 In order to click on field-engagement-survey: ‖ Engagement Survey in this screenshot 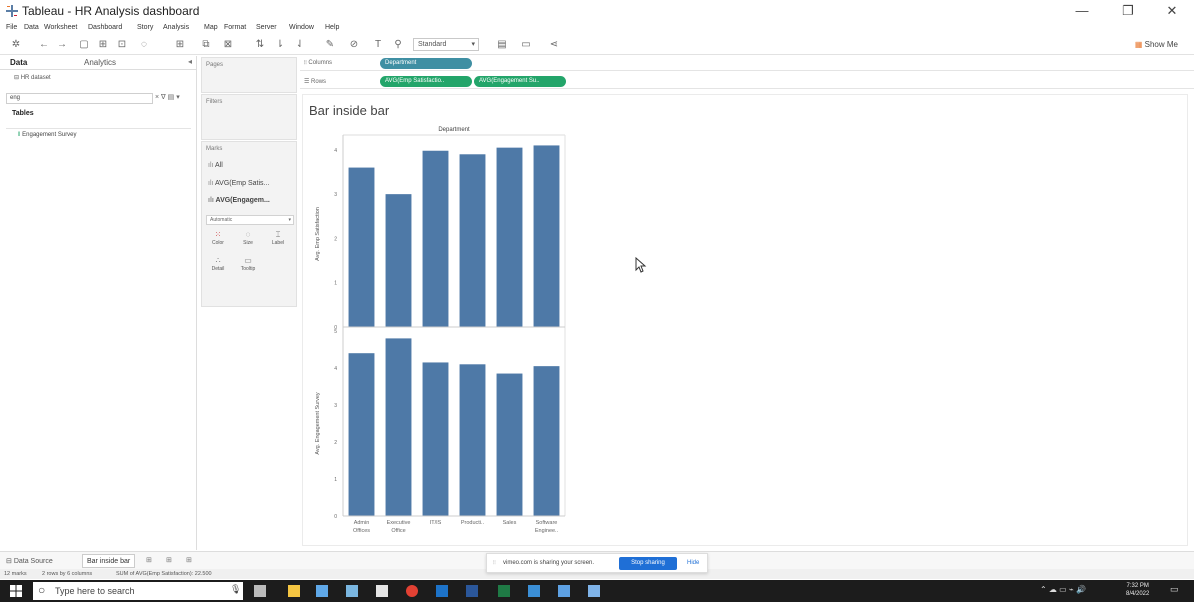, I will do `click(47, 135)`.